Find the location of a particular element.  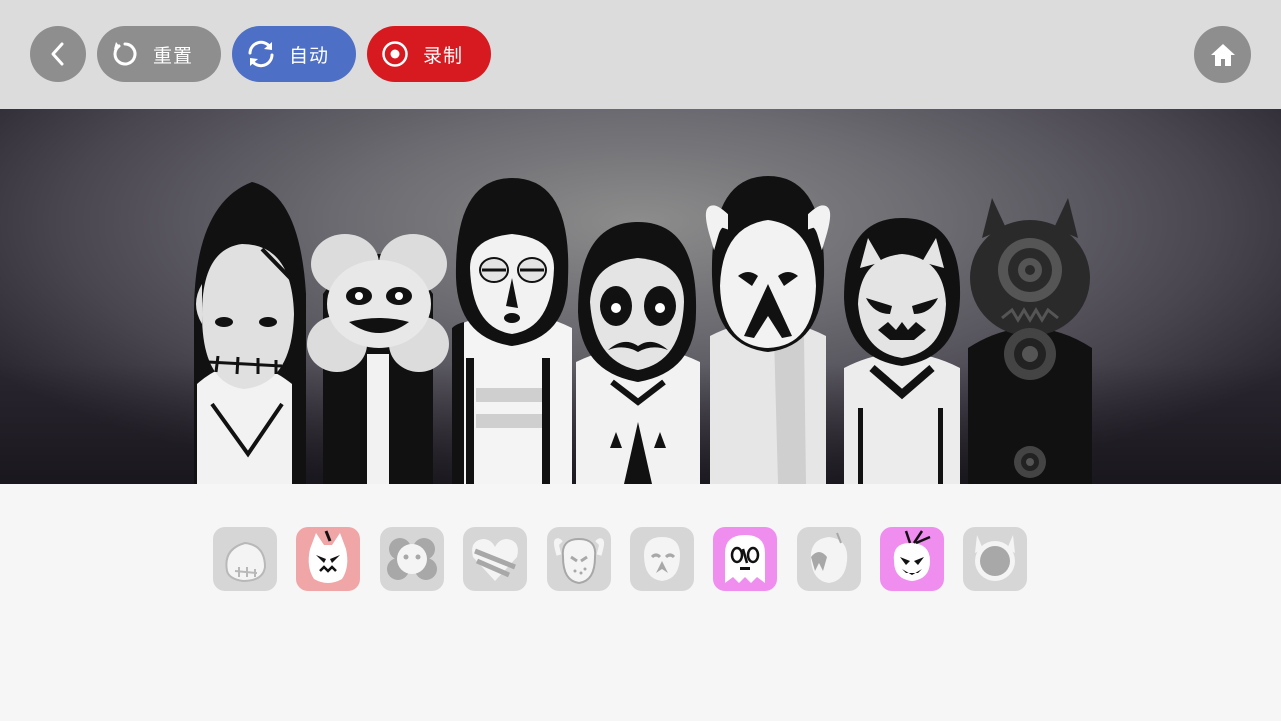

heart-stripe-icon is located at coordinates (495, 560).